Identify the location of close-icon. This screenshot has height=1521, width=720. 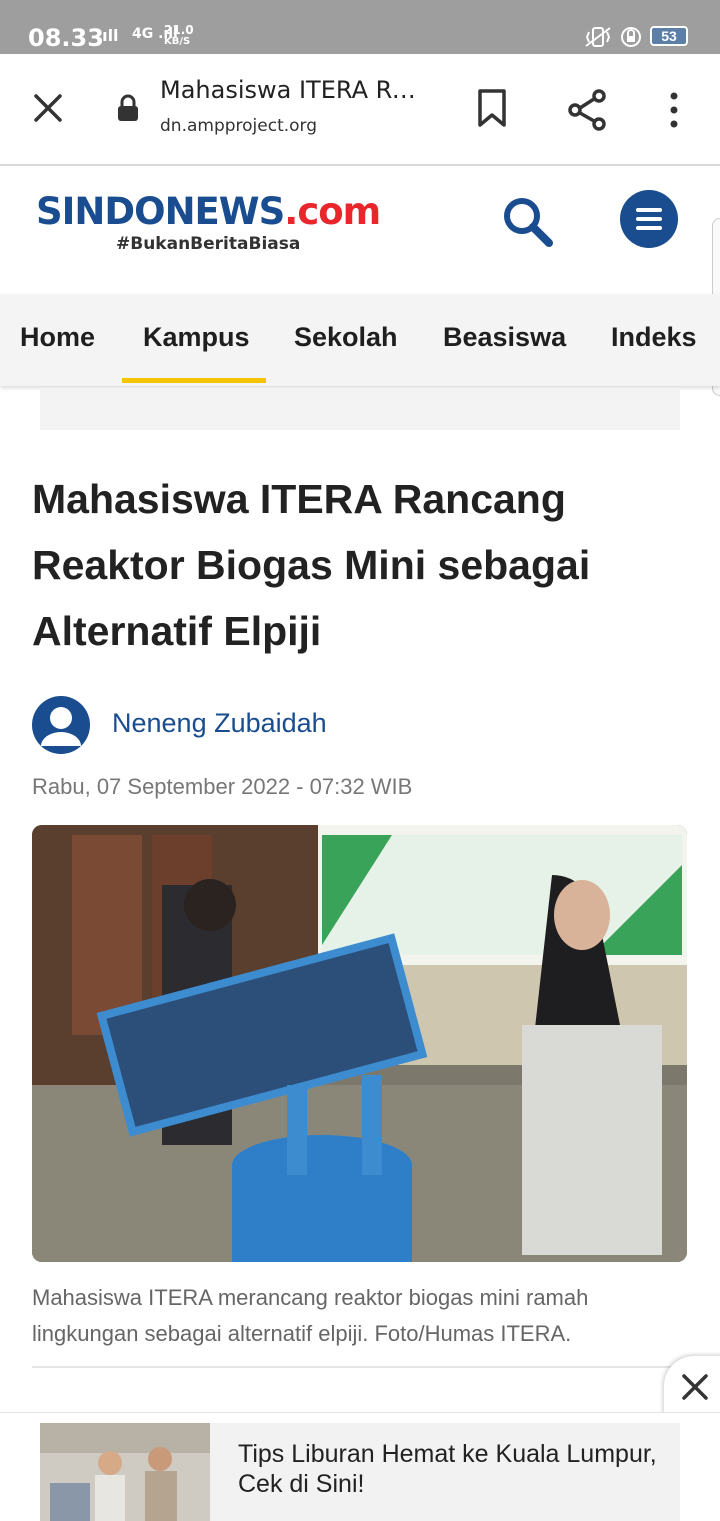
(48, 108).